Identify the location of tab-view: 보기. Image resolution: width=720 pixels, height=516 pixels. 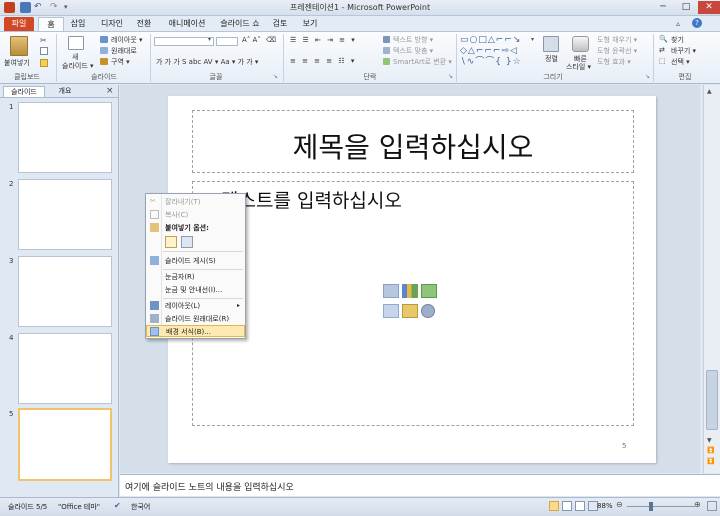
(310, 24).